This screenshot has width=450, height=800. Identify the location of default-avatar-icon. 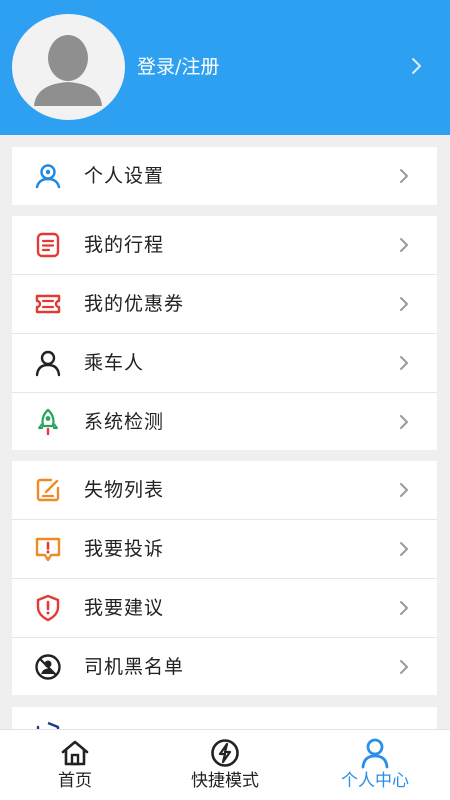
(68, 70).